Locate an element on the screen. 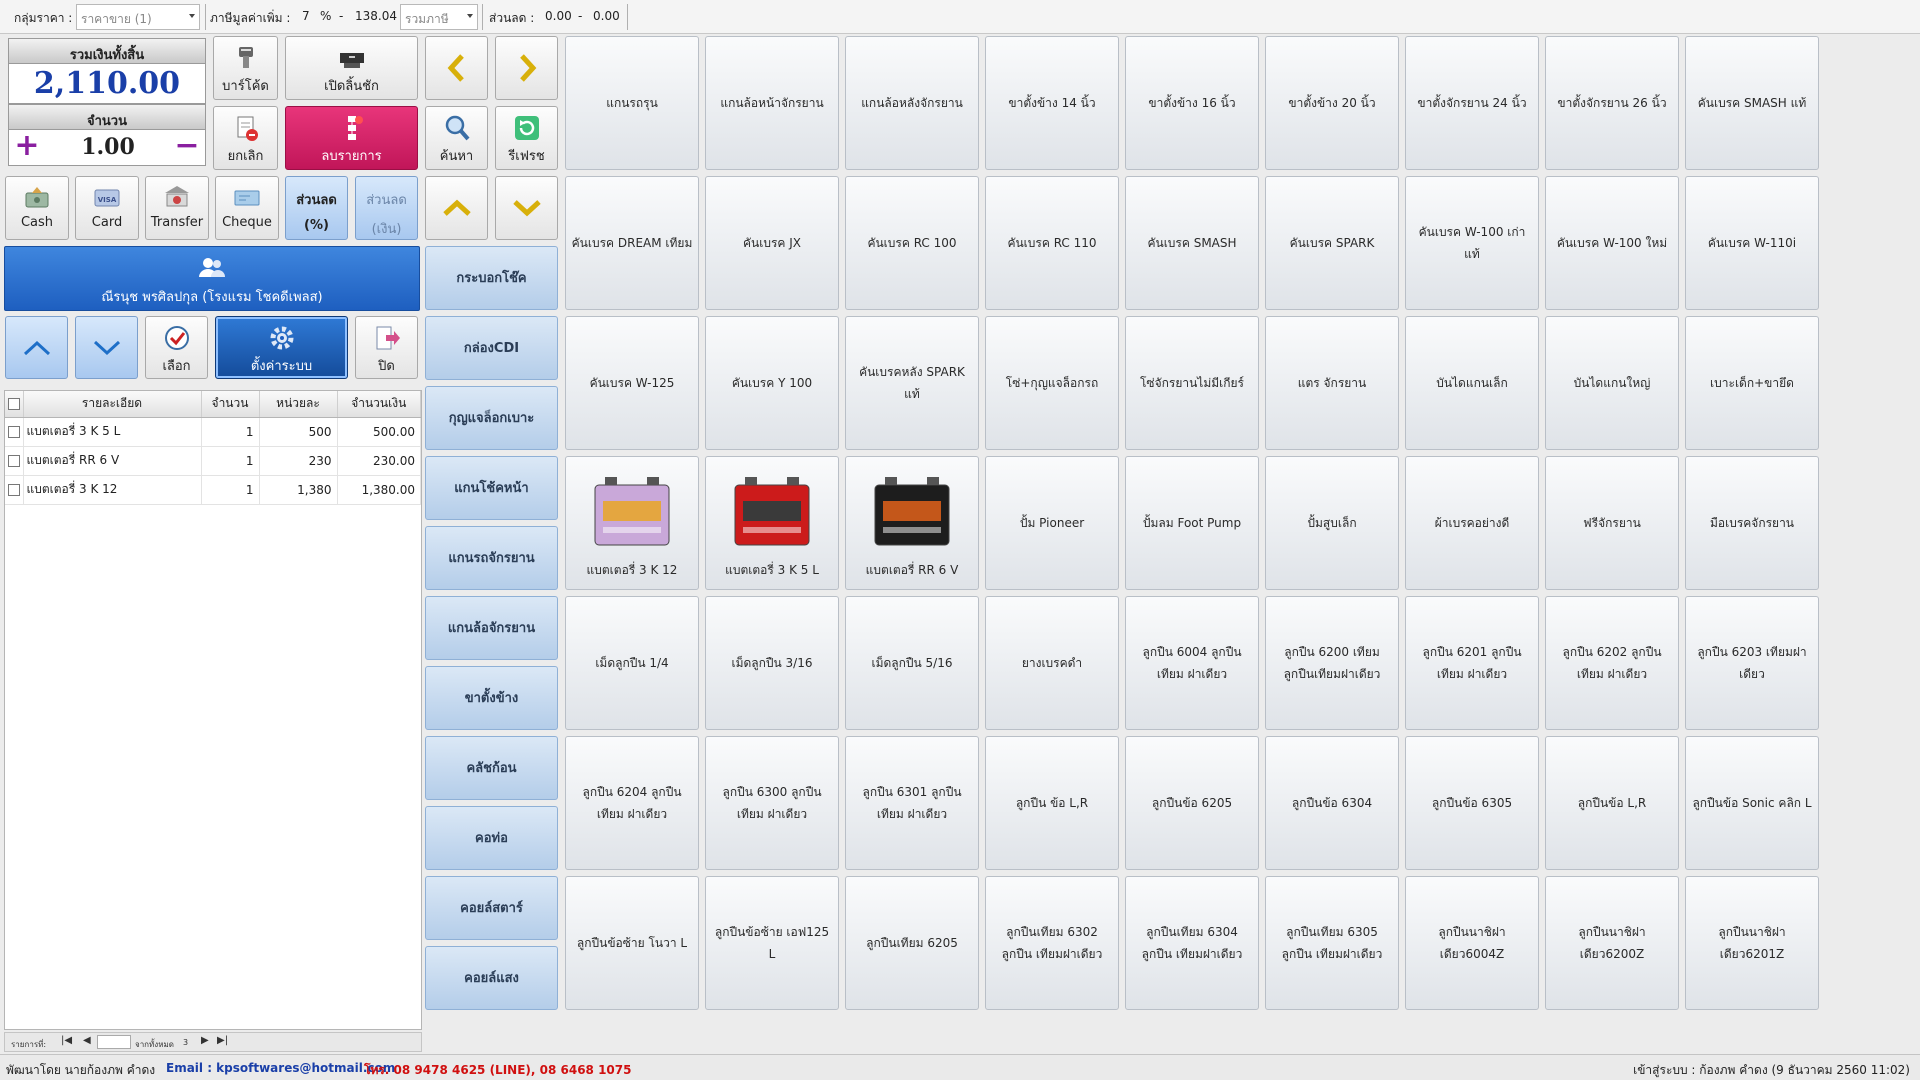 This screenshot has width=1920, height=1080. category-button: แกนโช้คหน้า is located at coordinates (491, 488).